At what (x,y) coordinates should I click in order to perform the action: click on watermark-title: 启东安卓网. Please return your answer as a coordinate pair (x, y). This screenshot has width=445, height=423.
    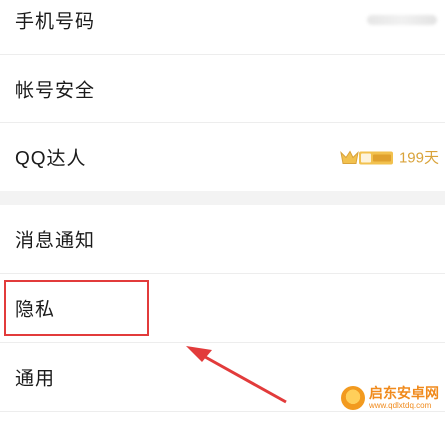
    Looking at the image, I should click on (404, 393).